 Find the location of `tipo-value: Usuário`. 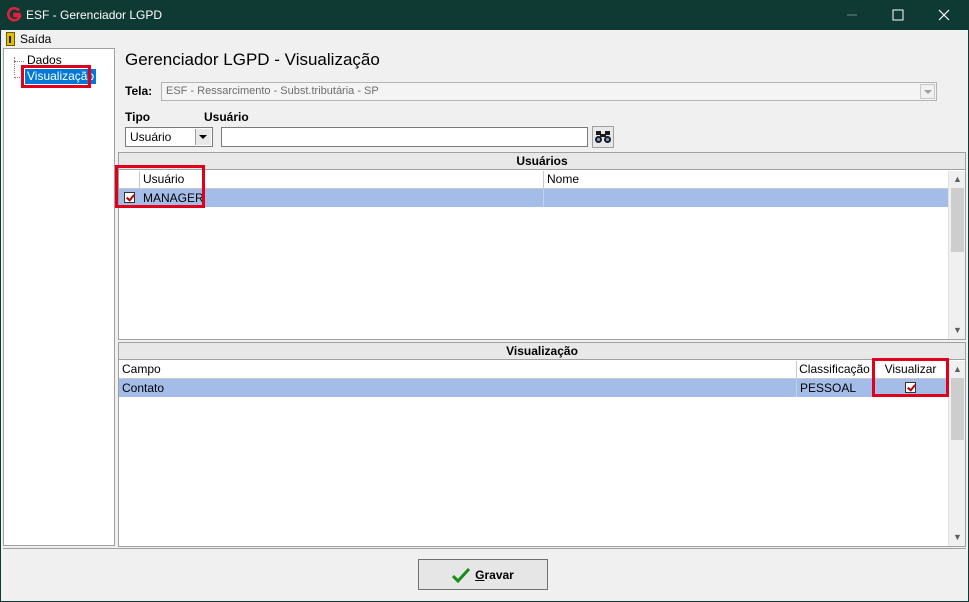

tipo-value: Usuário is located at coordinates (151, 137).